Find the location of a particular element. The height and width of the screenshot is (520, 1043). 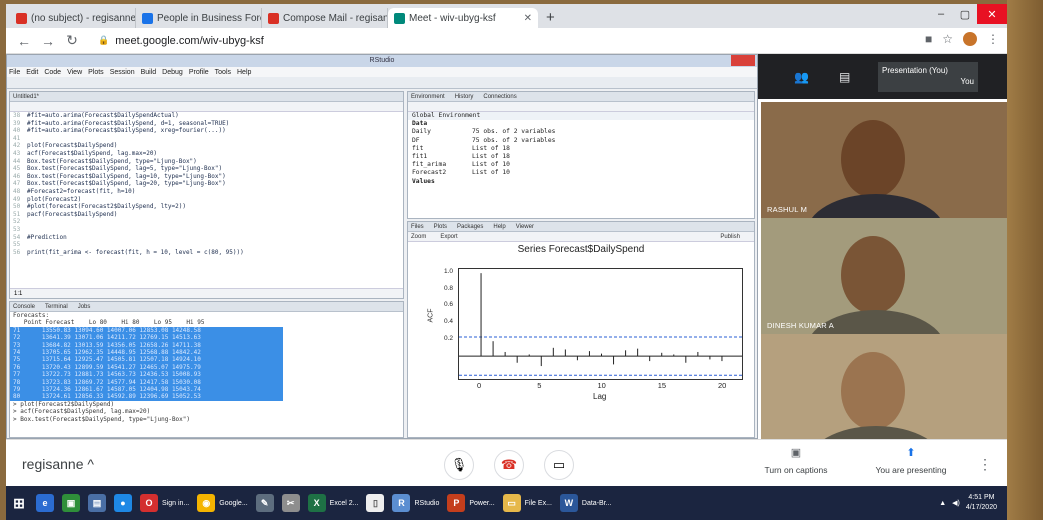

env-row: Daily 75 obs. of 2 variables is located at coordinates (581, 132).